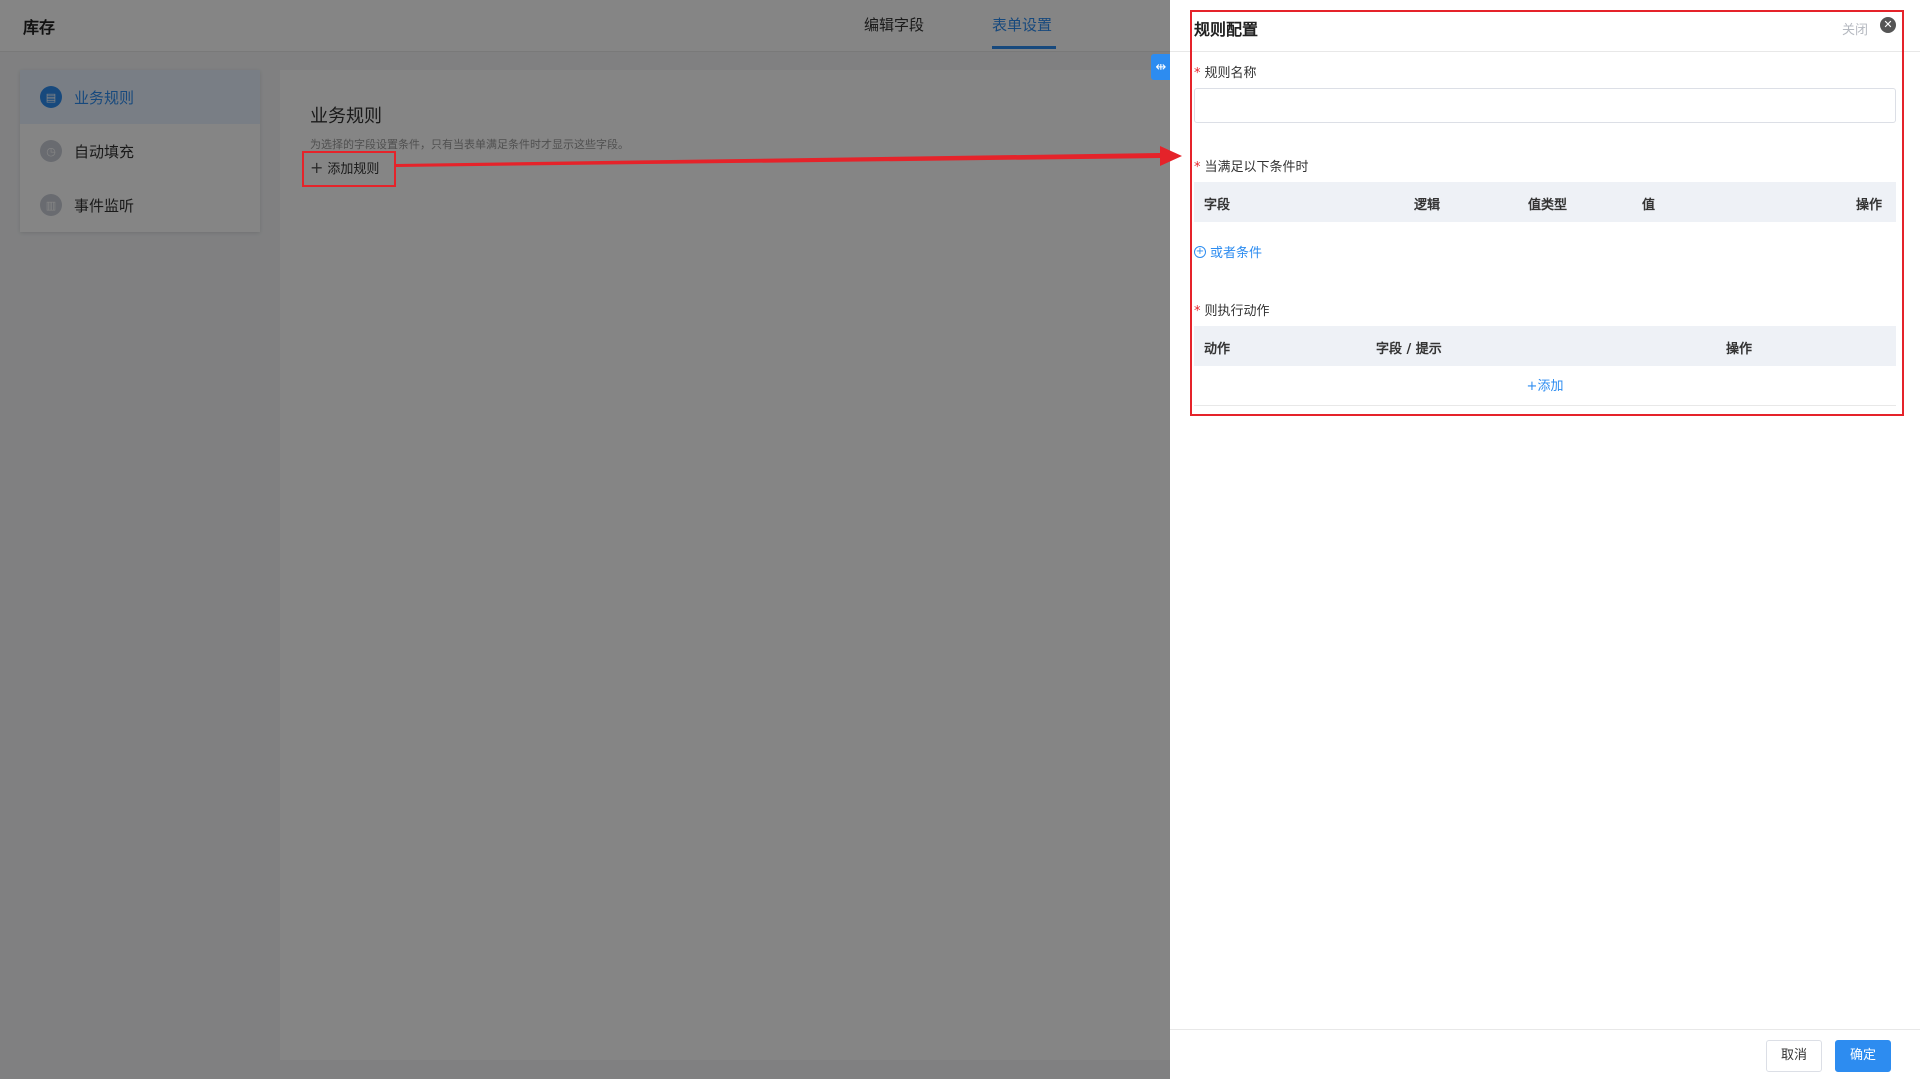 This screenshot has height=1079, width=1920. I want to click on annotation-box-drawer, so click(1547, 213).